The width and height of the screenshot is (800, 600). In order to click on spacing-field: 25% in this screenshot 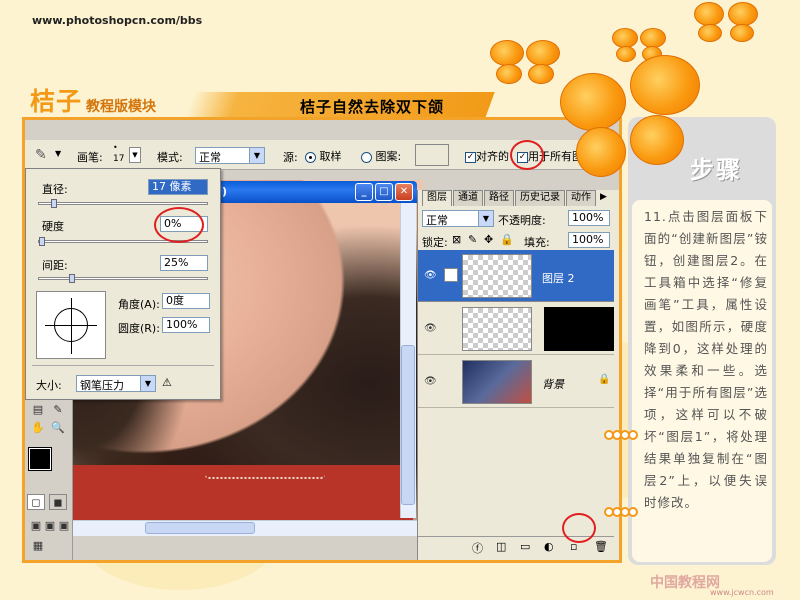, I will do `click(184, 263)`.